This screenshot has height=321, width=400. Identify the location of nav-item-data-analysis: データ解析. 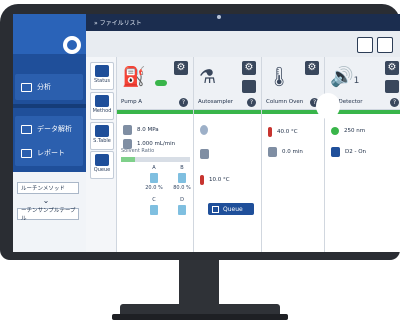
(49, 129).